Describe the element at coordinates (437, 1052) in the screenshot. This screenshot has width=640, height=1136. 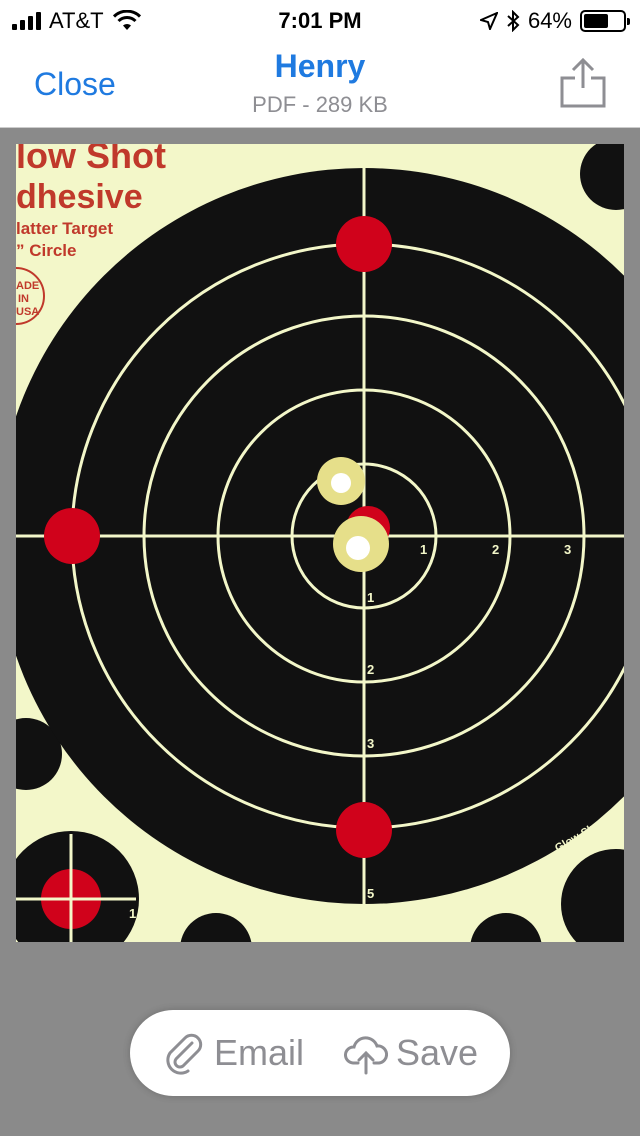
I see `save-label: Save` at that location.